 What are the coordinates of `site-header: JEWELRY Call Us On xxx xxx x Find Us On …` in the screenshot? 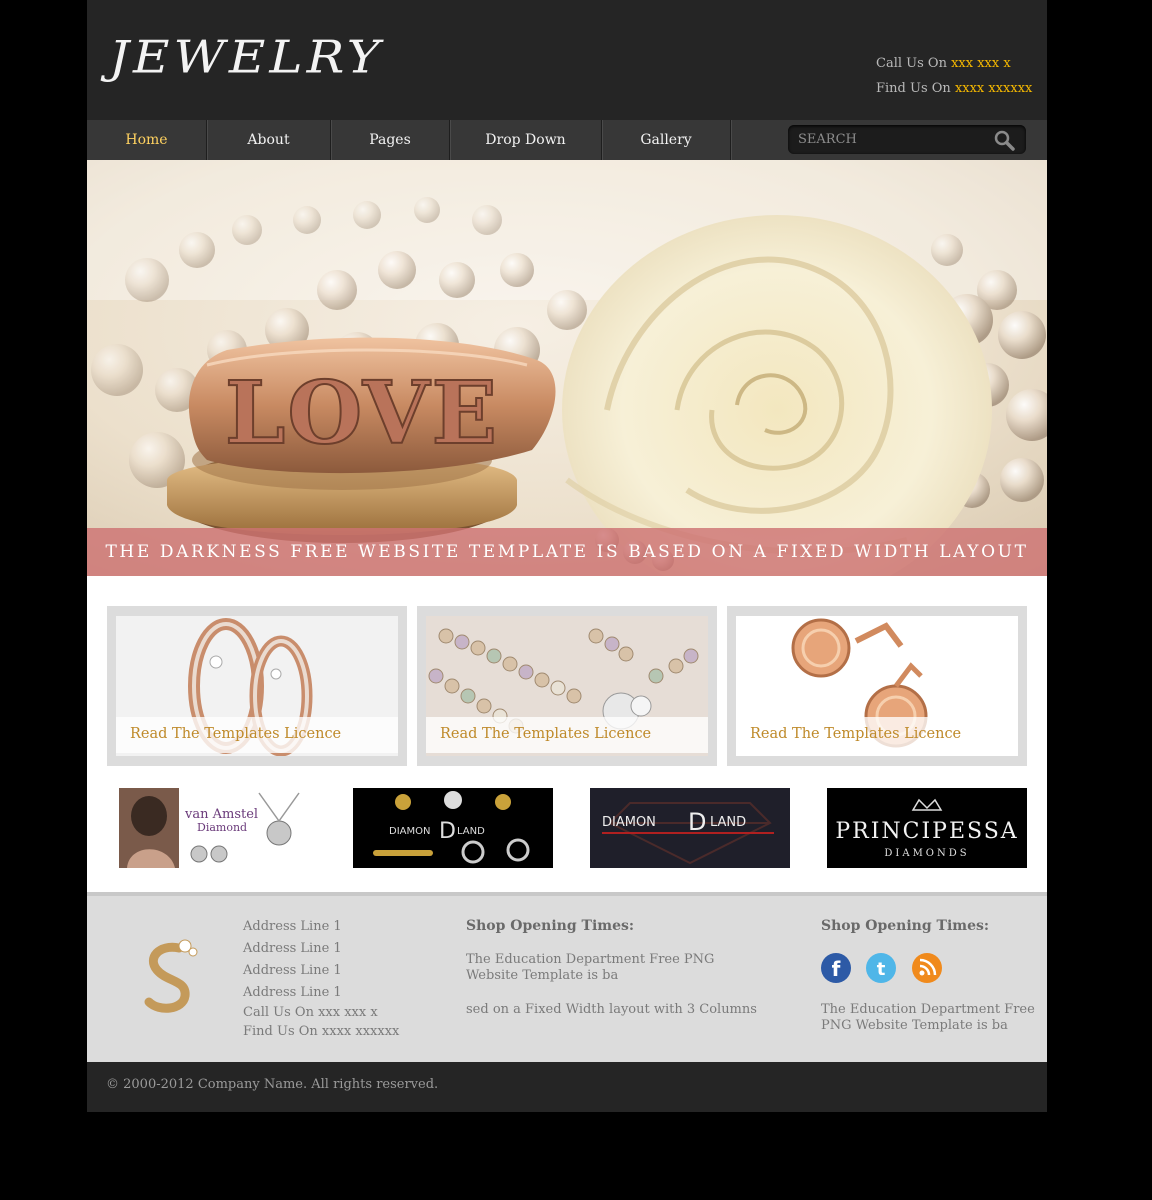 It's located at (567, 60).